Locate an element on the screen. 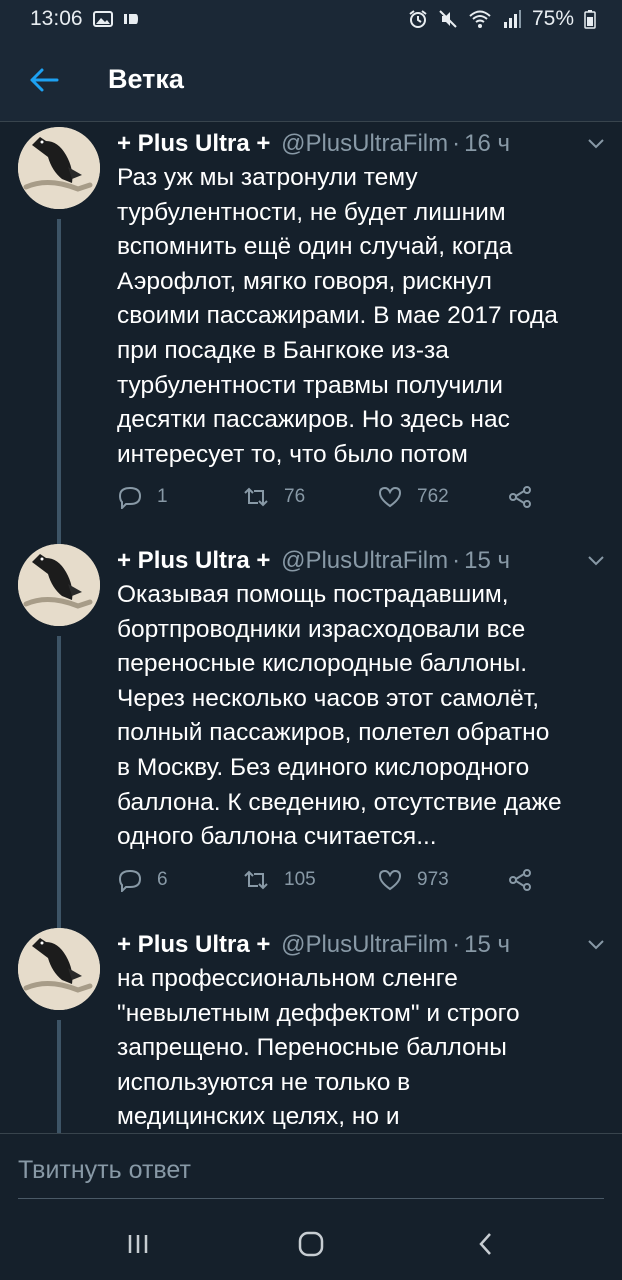 Image resolution: width=622 pixels, height=1280 pixels. retweet-button: 76 is located at coordinates (273, 497).